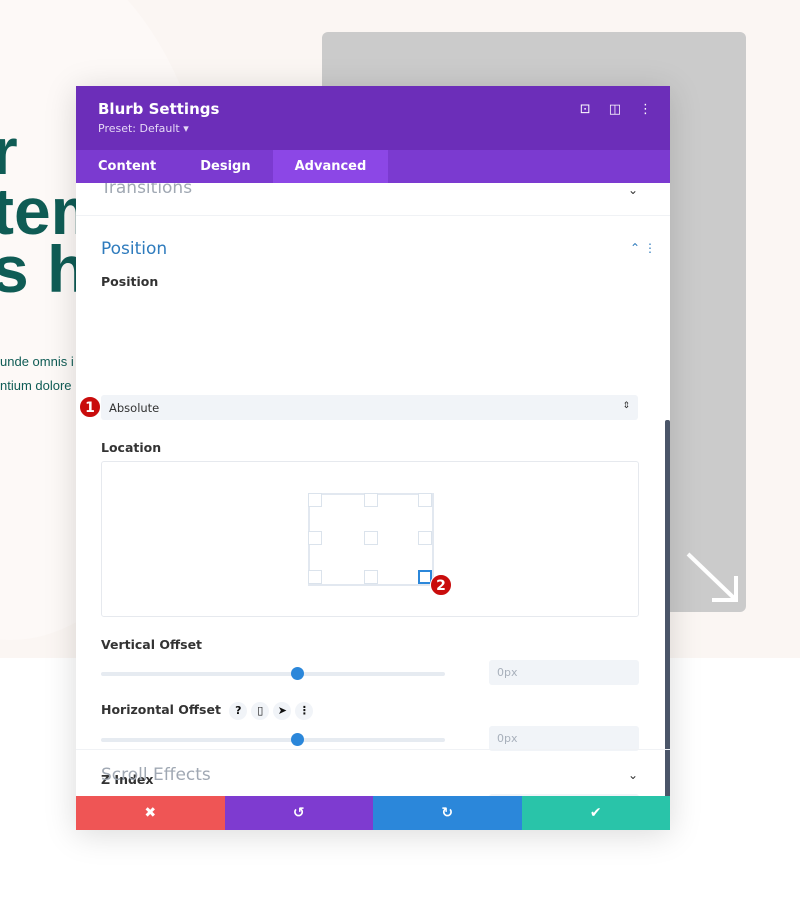 Image resolution: width=800 pixels, height=898 pixels. What do you see at coordinates (152, 644) in the screenshot?
I see `vertical-offset-label: Vertical Offset` at bounding box center [152, 644].